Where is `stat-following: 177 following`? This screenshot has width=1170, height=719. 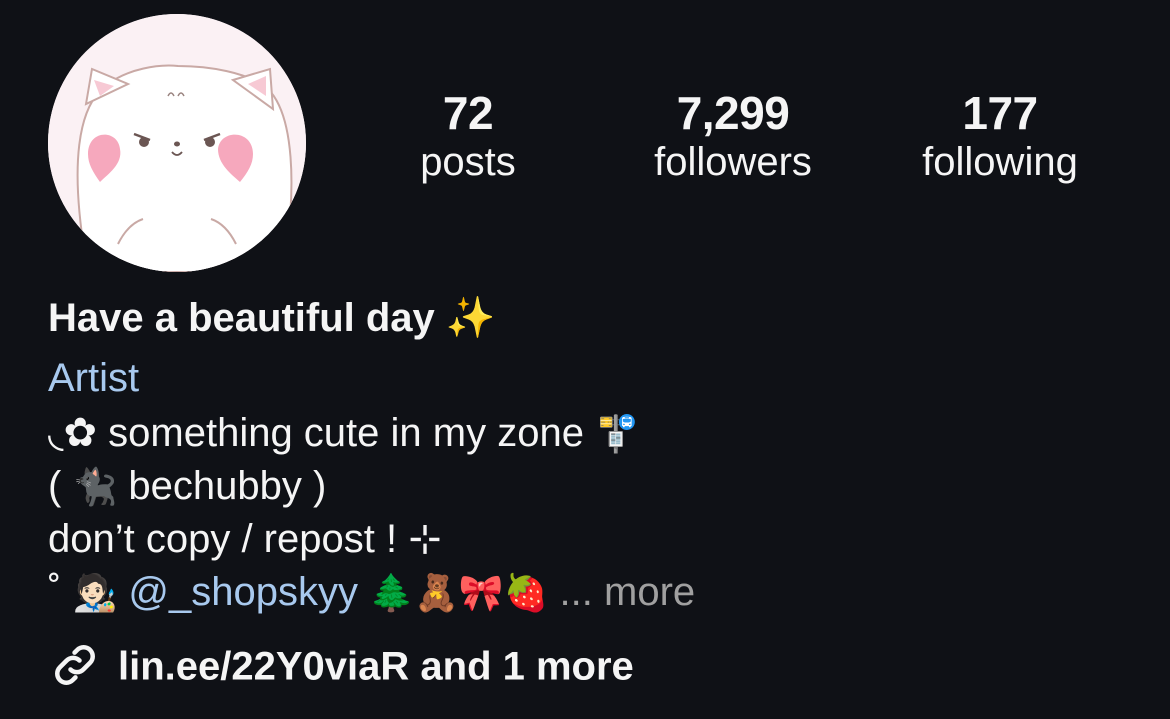 stat-following: 177 following is located at coordinates (1000, 136).